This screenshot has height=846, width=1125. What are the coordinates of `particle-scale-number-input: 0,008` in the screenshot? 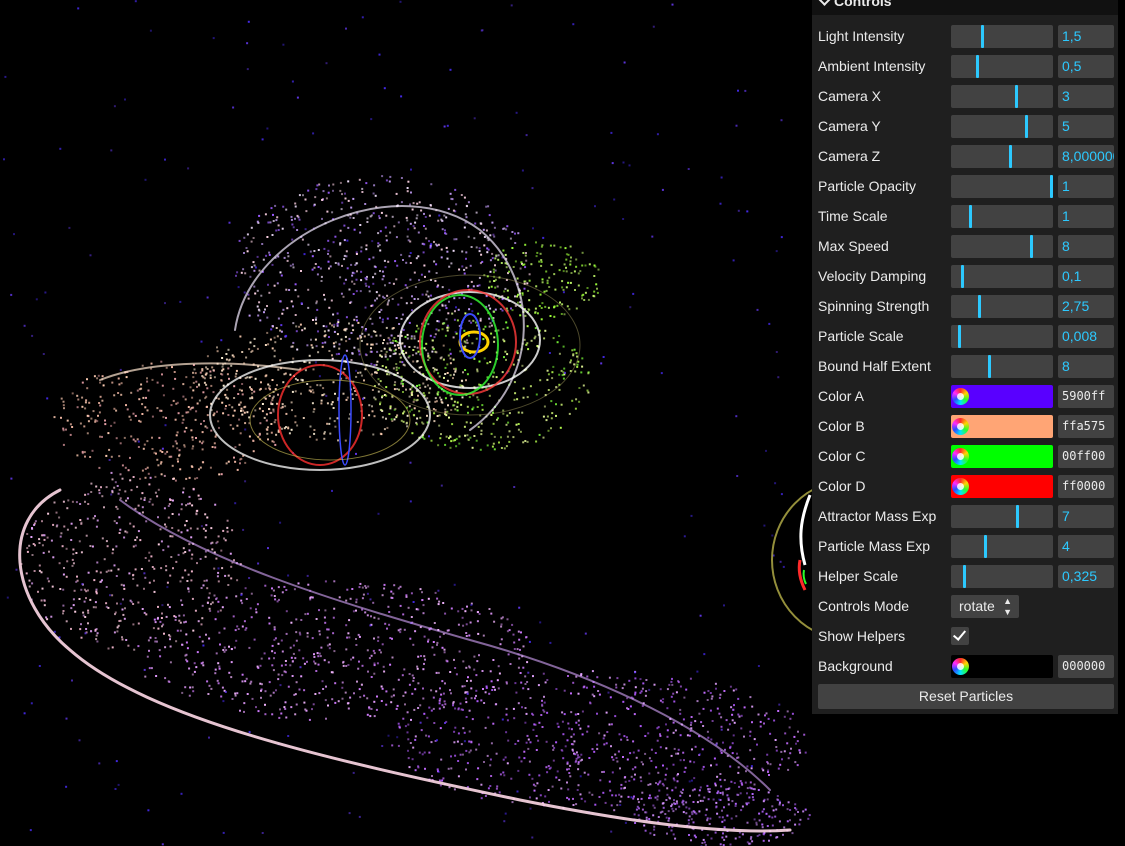 It's located at (1086, 336).